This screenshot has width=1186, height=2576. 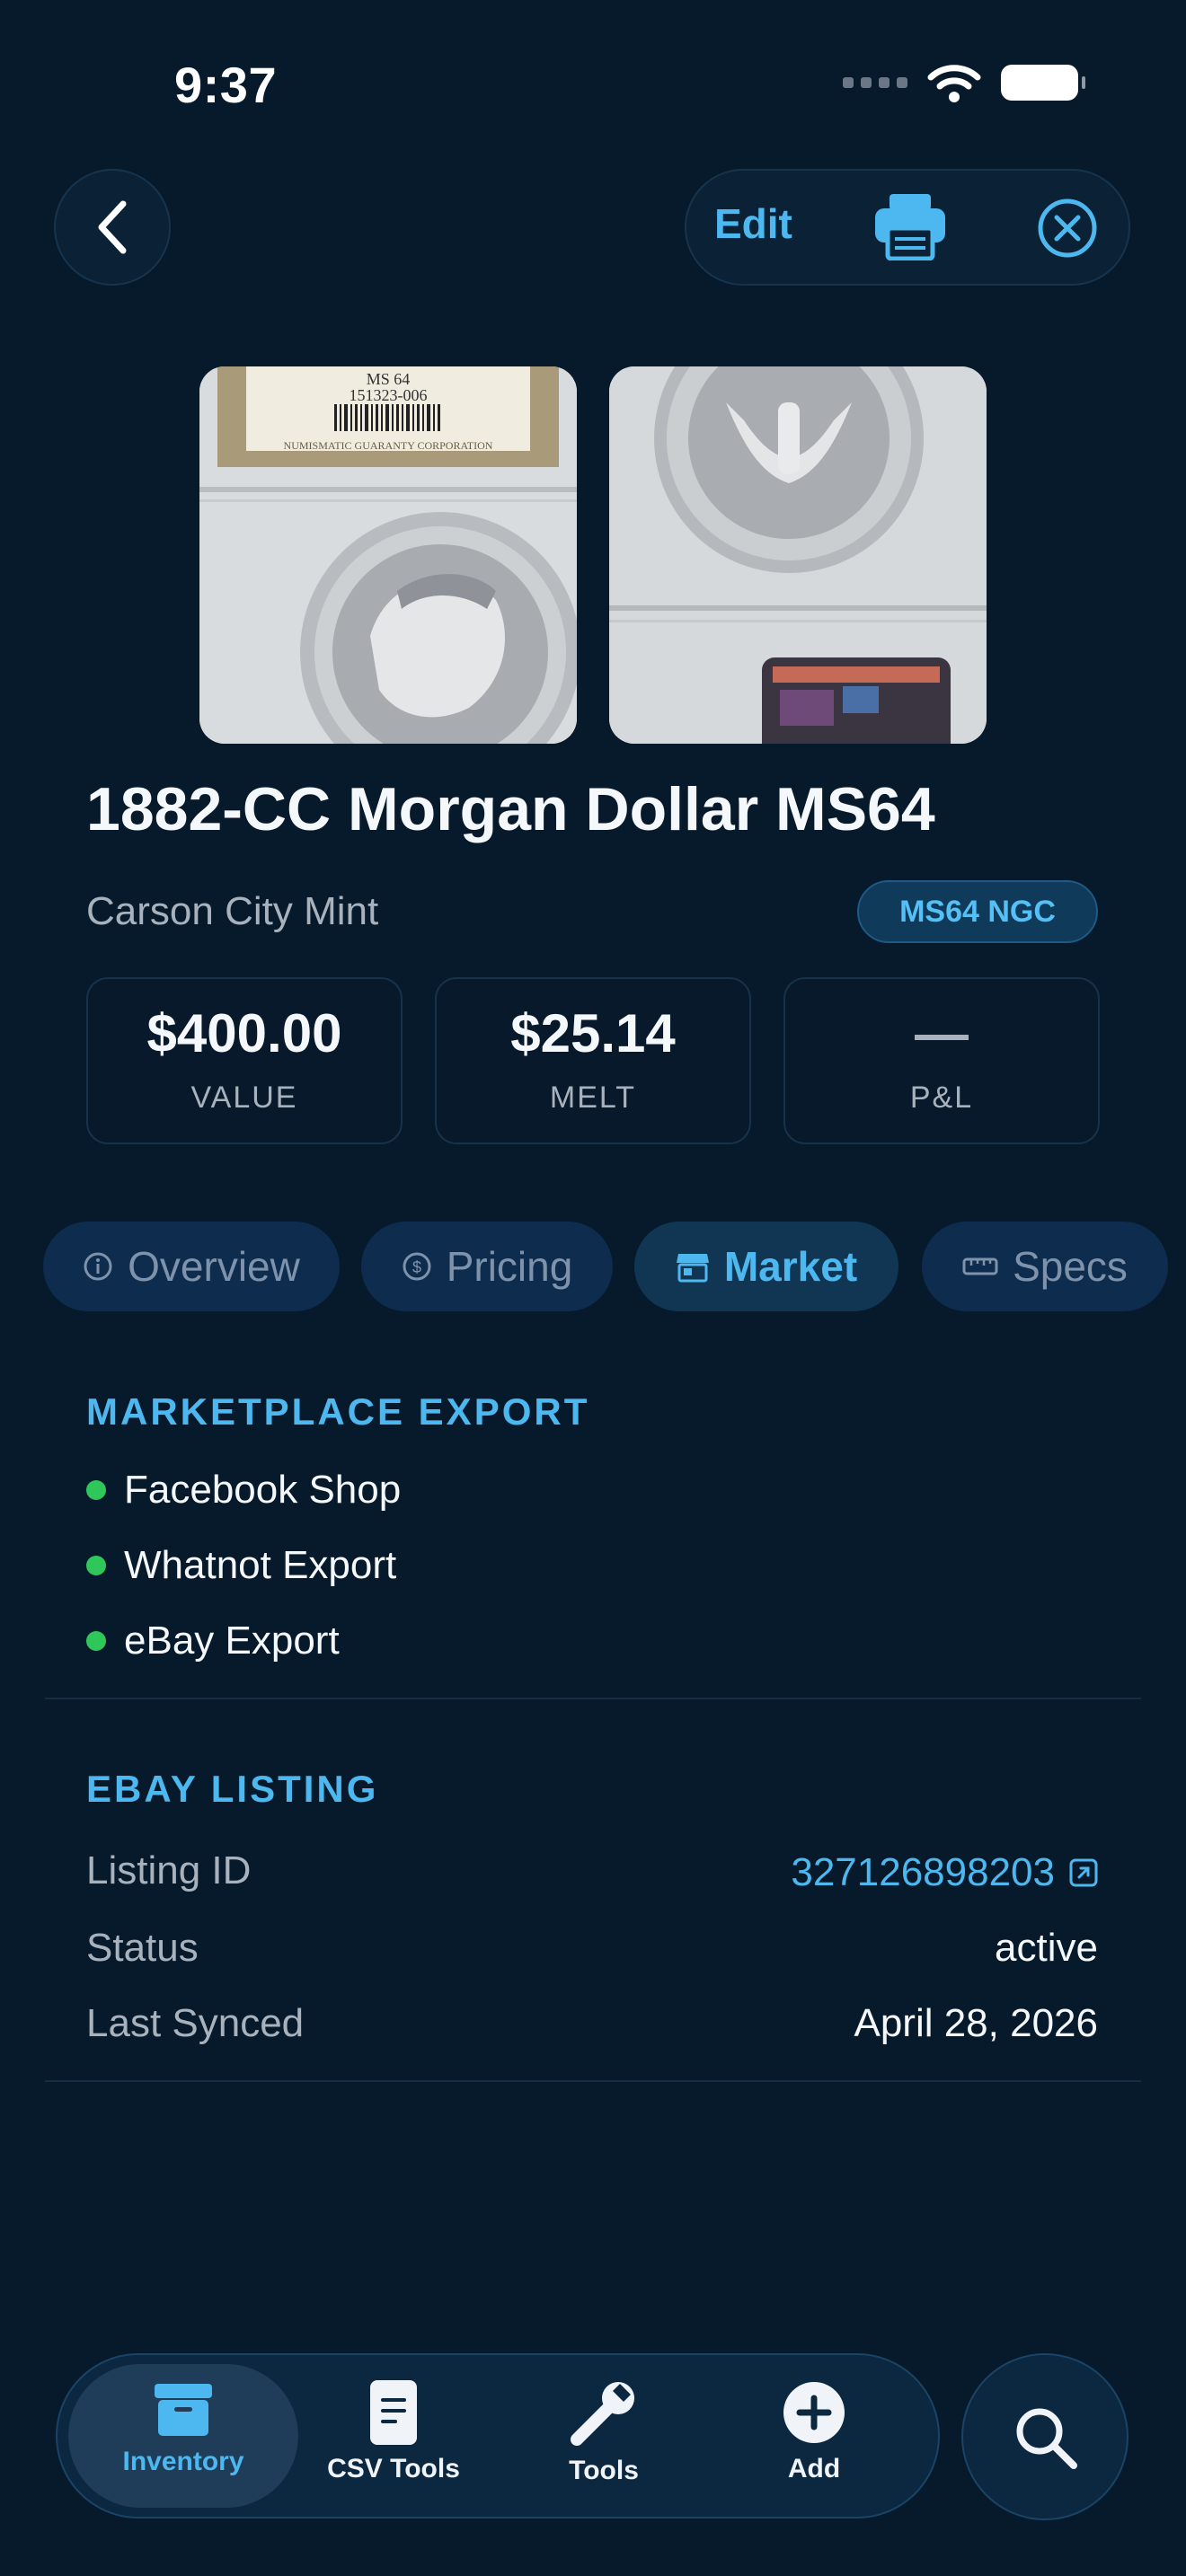 I want to click on value-label: VALUE, so click(x=244, y=1097).